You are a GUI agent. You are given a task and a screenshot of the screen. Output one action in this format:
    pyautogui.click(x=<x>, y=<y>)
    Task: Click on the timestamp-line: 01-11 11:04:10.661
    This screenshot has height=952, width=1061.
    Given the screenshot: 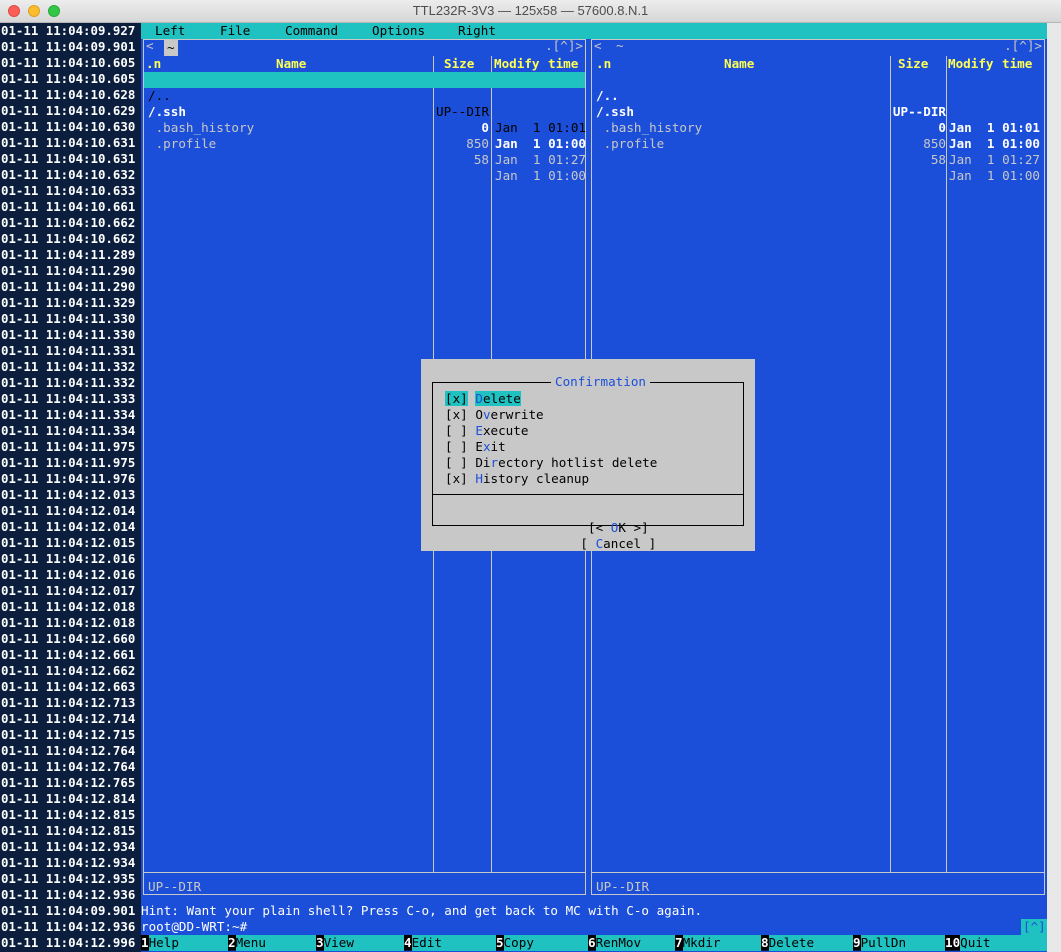 What is the action you would take?
    pyautogui.click(x=68, y=206)
    